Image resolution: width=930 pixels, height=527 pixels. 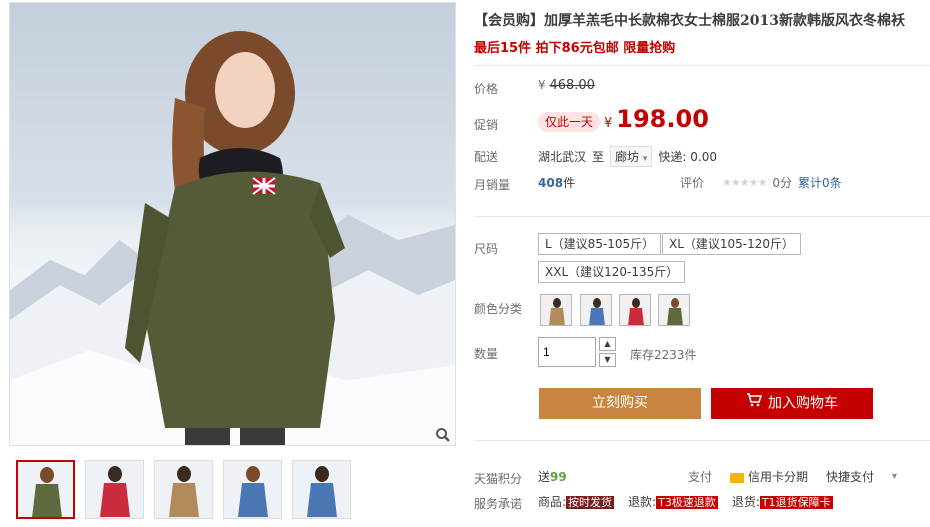 What do you see at coordinates (486, 249) in the screenshot?
I see `size-label: 尺码` at bounding box center [486, 249].